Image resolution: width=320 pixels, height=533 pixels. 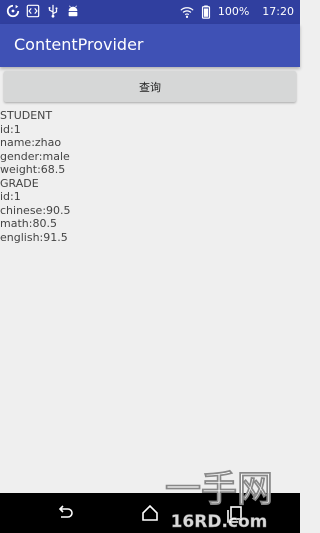 I want to click on status-right-icons: 100% 17:20, so click(x=237, y=12).